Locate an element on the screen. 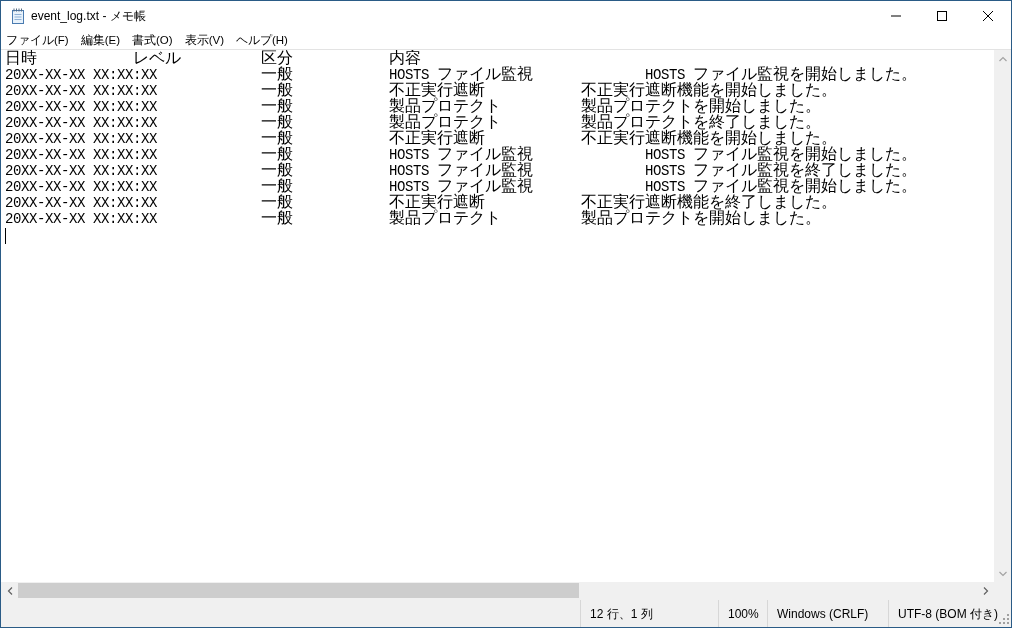 The width and height of the screenshot is (1012, 628). column-heading: 区分 is located at coordinates (277, 59).